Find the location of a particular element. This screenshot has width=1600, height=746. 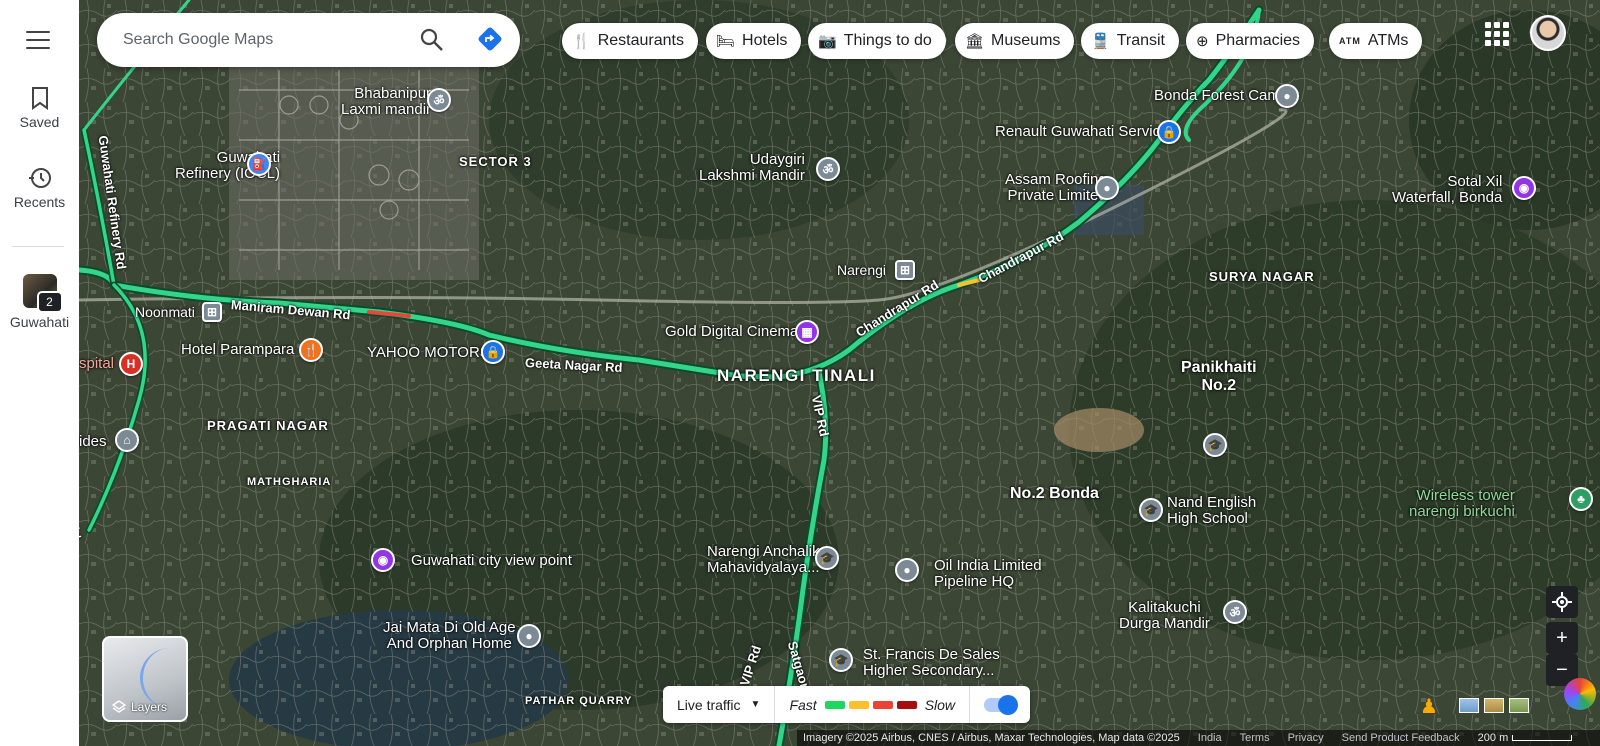

place-label-nand-english: Nand English High School is located at coordinates (1211, 511).